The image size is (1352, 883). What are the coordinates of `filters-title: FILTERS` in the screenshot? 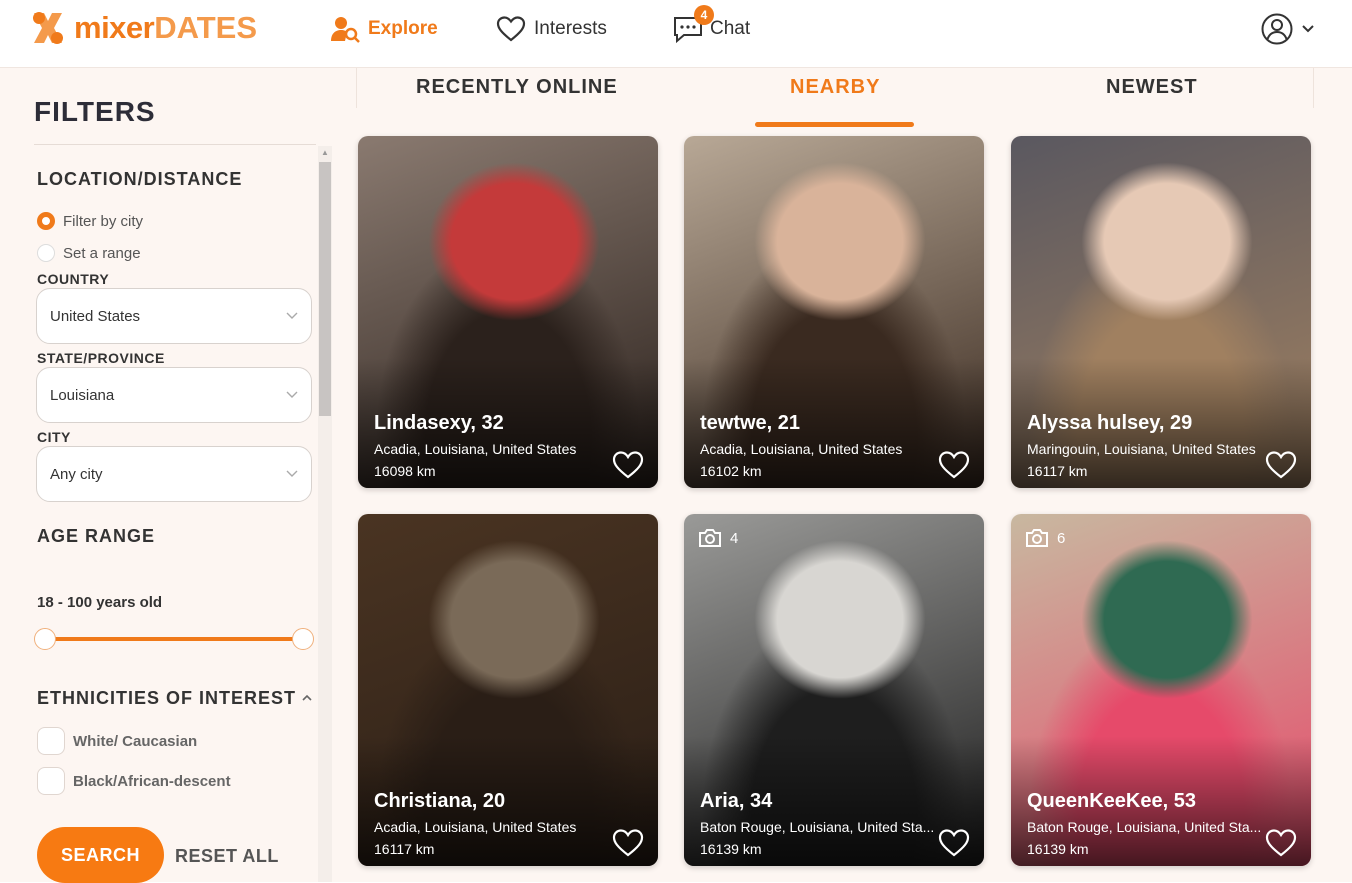 It's located at (95, 111).